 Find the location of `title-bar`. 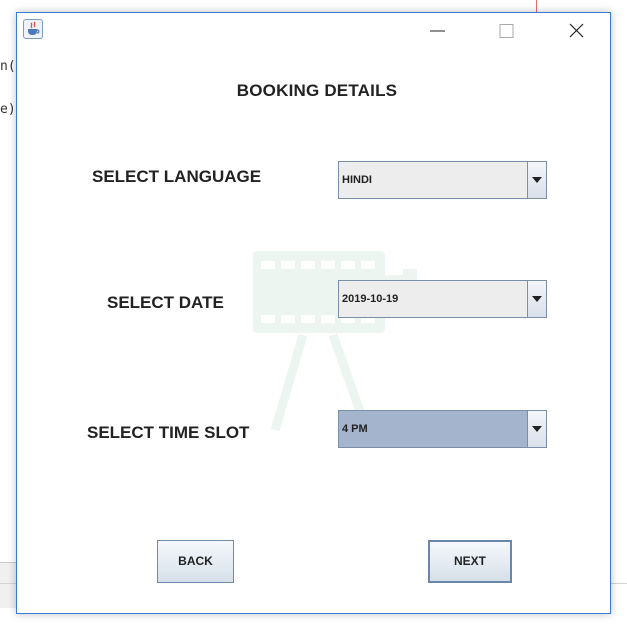

title-bar is located at coordinates (313, 30).